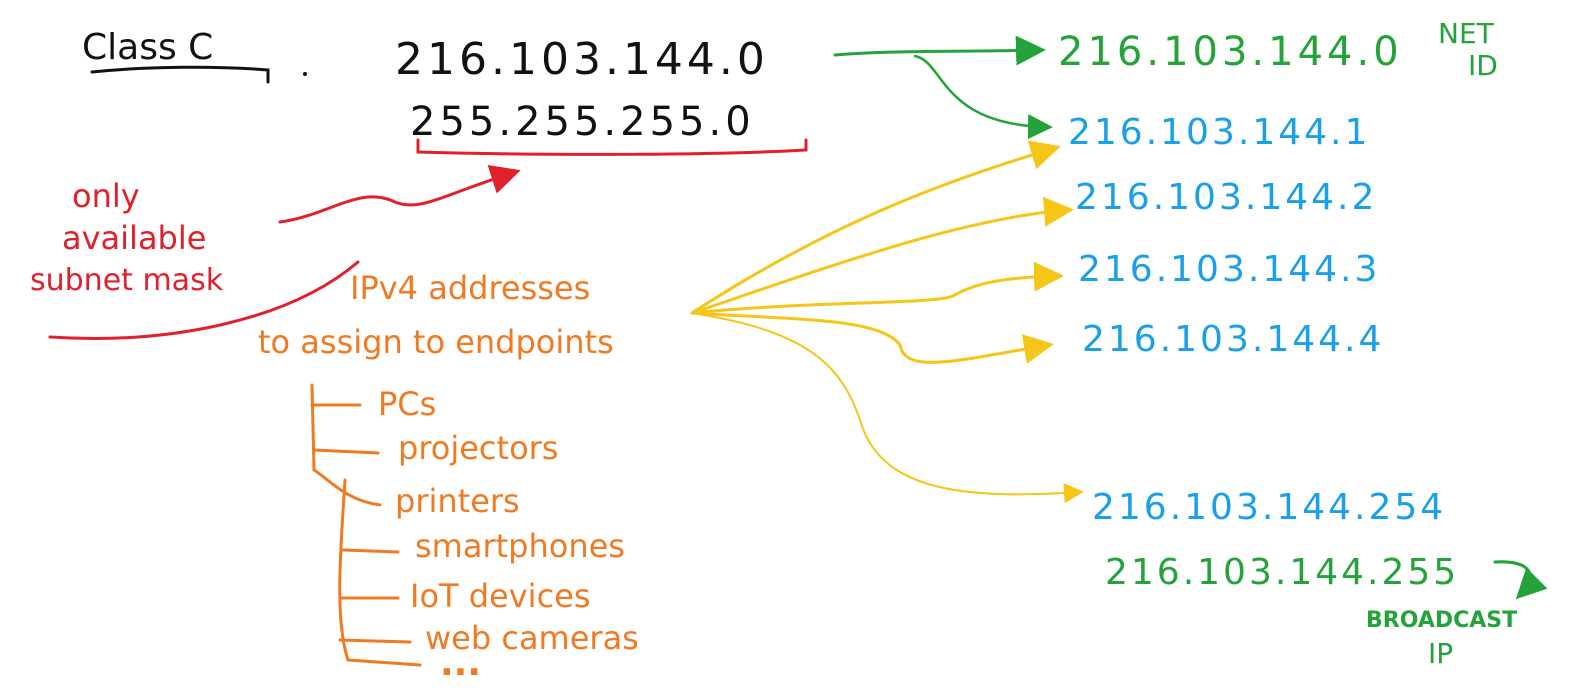  Describe the element at coordinates (127, 280) in the screenshot. I see `mask-note-line-3: subnet mask` at that location.